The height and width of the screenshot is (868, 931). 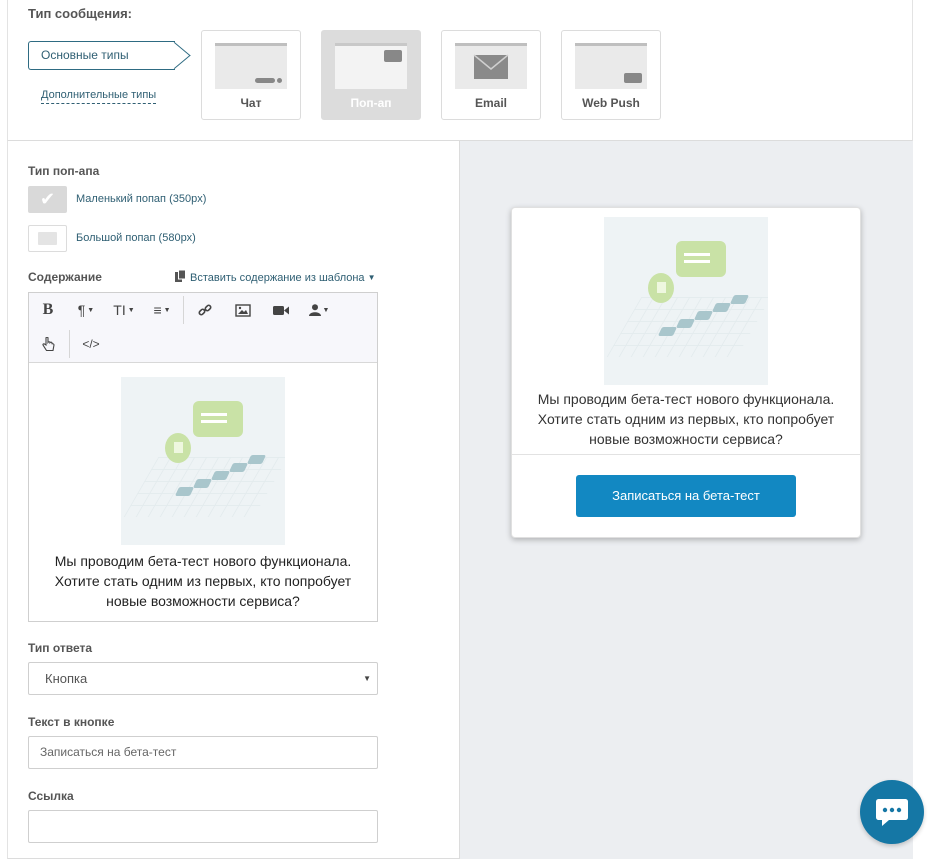 What do you see at coordinates (371, 103) in the screenshot?
I see `type-card-label: Поп-ап` at bounding box center [371, 103].